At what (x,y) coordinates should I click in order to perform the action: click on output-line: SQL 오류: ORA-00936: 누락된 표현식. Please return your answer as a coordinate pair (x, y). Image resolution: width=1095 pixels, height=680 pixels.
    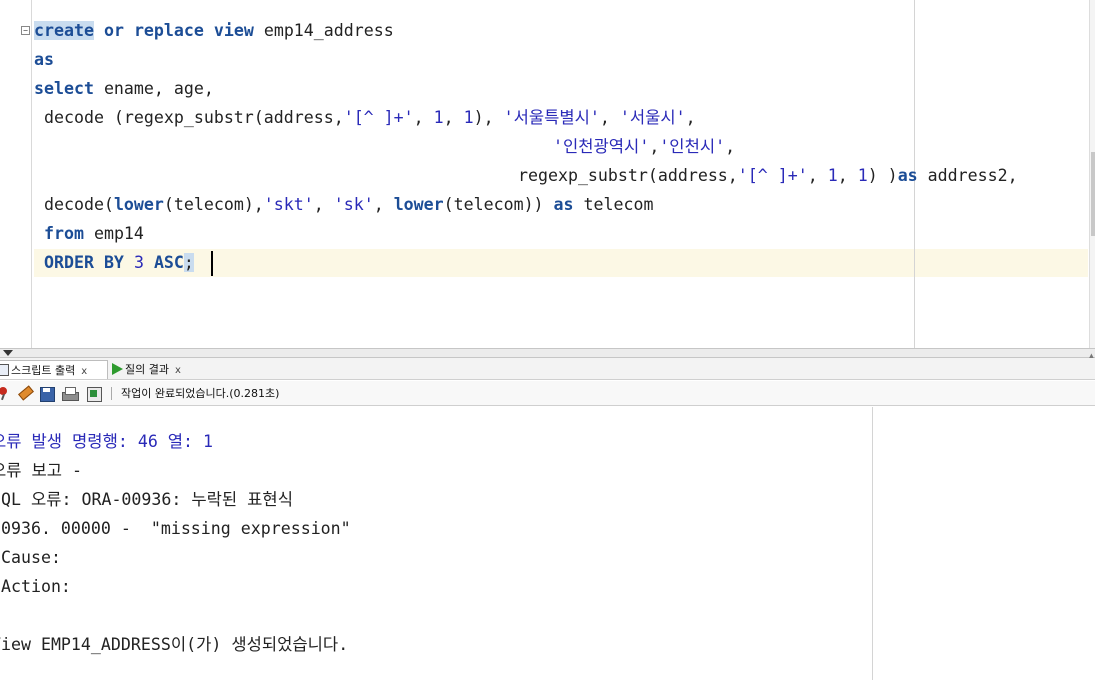
    Looking at the image, I should click on (146, 499).